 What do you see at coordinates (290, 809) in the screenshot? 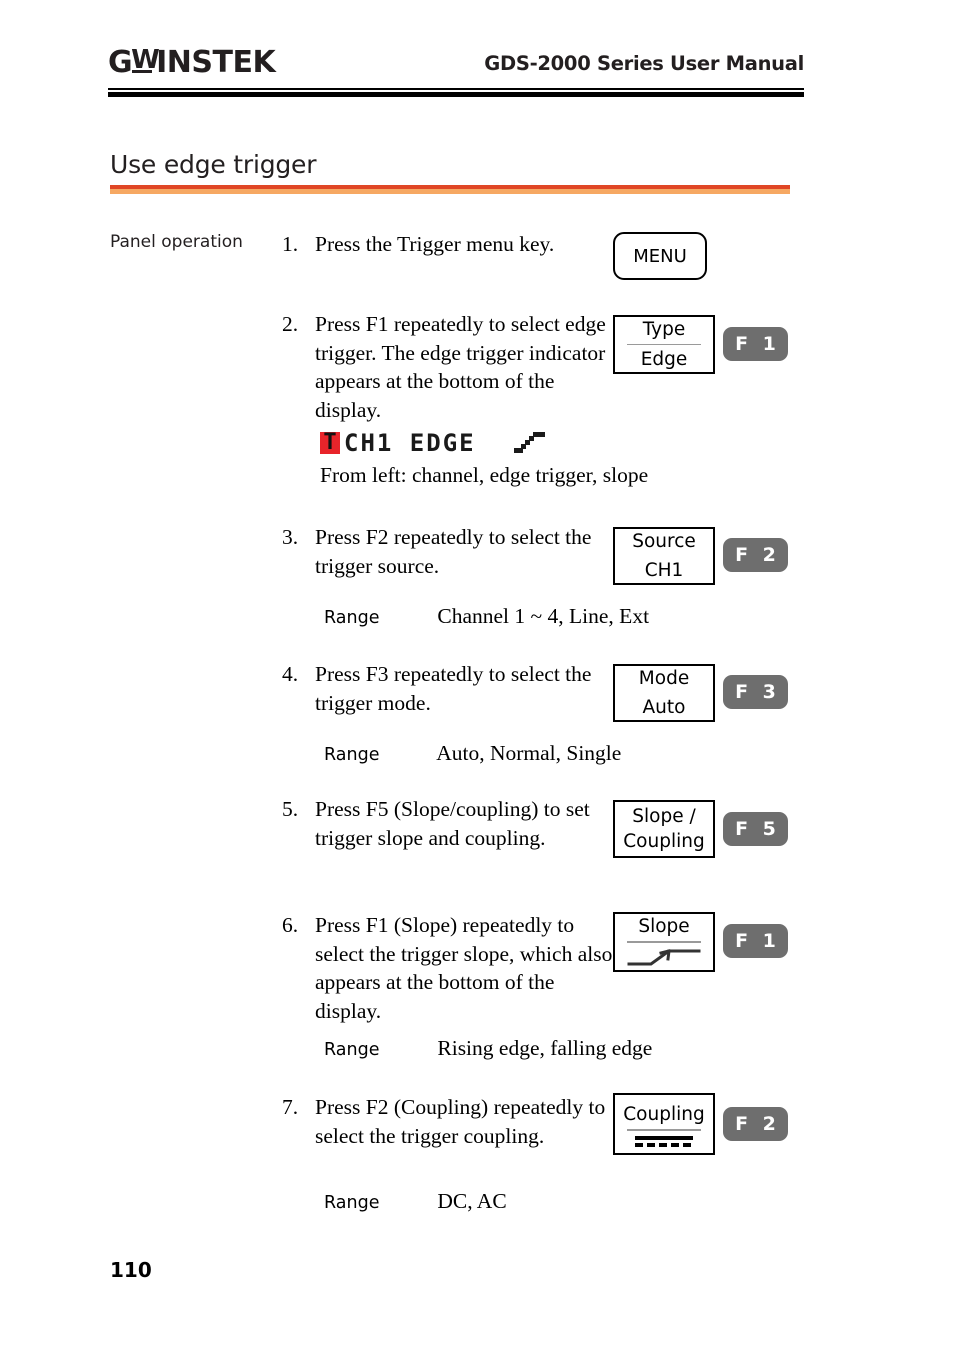
I see `step-5-number: 5.` at bounding box center [290, 809].